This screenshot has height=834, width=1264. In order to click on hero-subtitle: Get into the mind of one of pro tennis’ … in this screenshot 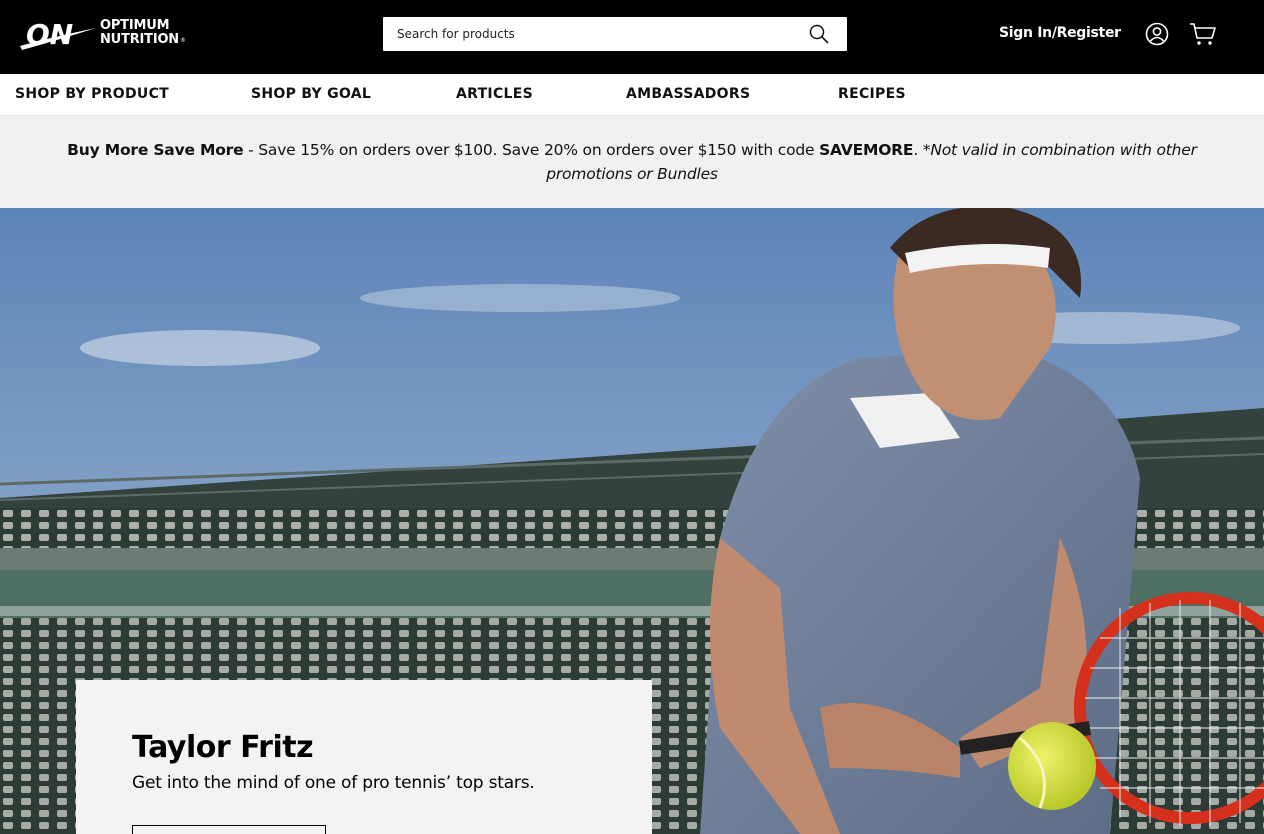, I will do `click(333, 783)`.